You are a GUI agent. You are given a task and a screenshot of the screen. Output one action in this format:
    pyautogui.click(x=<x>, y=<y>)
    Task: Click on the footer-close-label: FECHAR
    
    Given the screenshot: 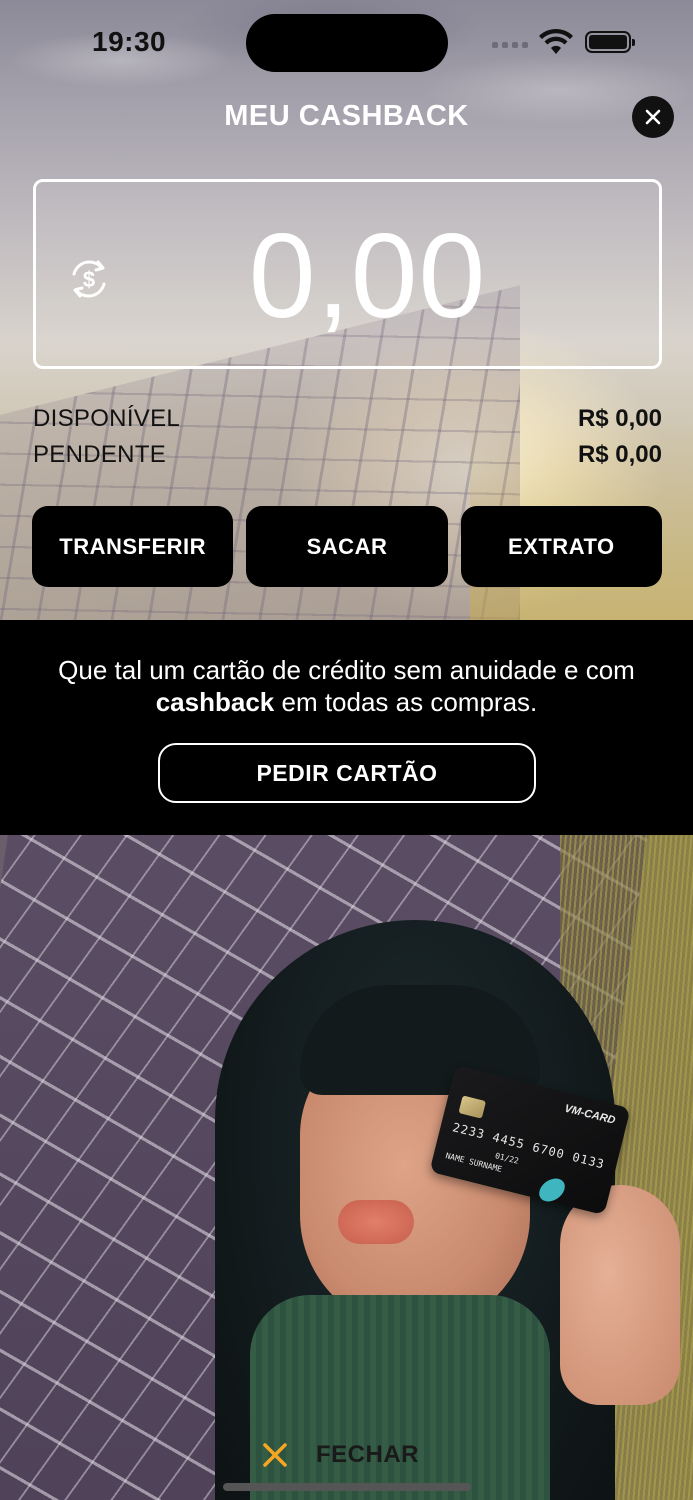 What is the action you would take?
    pyautogui.click(x=367, y=1454)
    